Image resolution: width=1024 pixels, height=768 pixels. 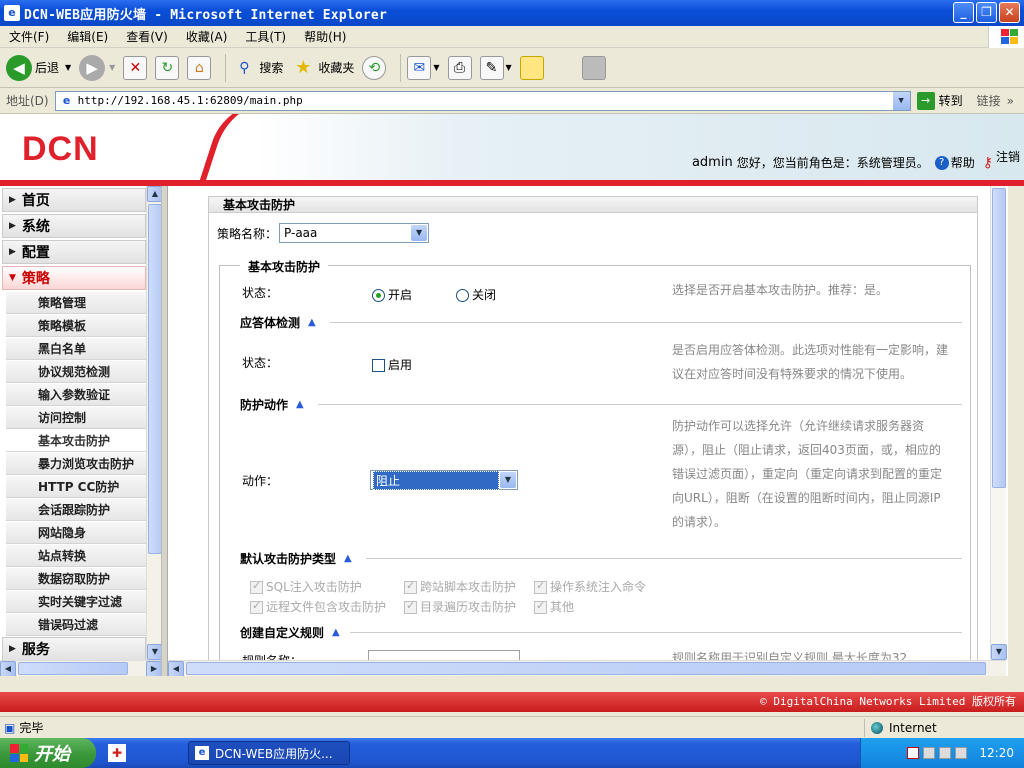 What do you see at coordinates (97, 67) in the screenshot?
I see `forward-button: ▶ ▼` at bounding box center [97, 67].